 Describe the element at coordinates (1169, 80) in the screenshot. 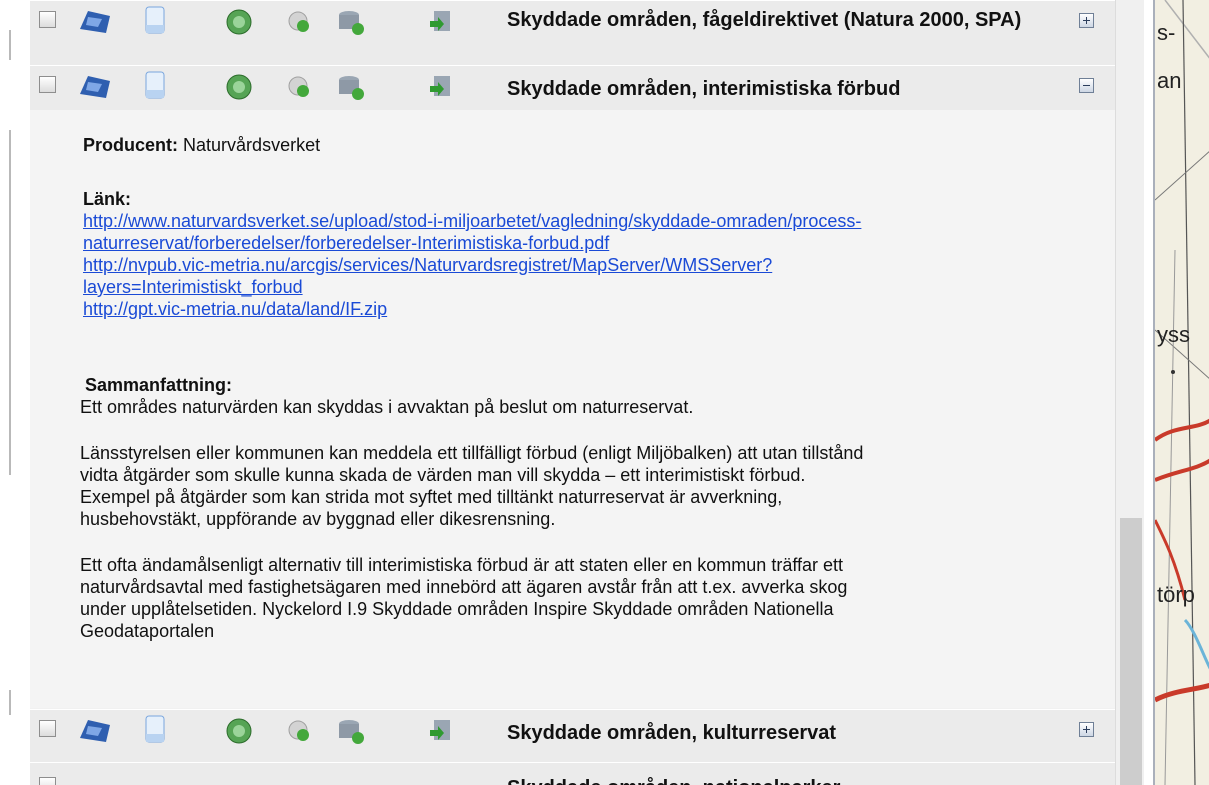

I see `map-label: an` at that location.